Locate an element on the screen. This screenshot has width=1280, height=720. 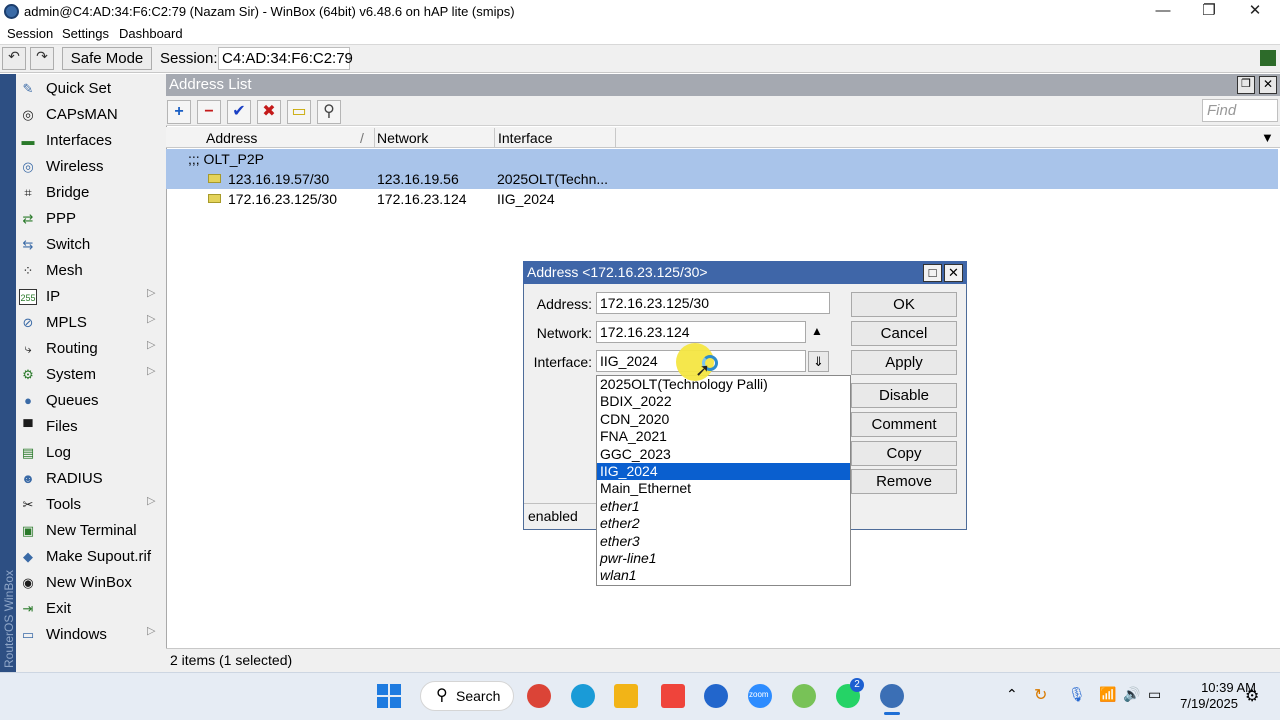
sidebar-item-log: ▤ Log is located at coordinates (90, 453).